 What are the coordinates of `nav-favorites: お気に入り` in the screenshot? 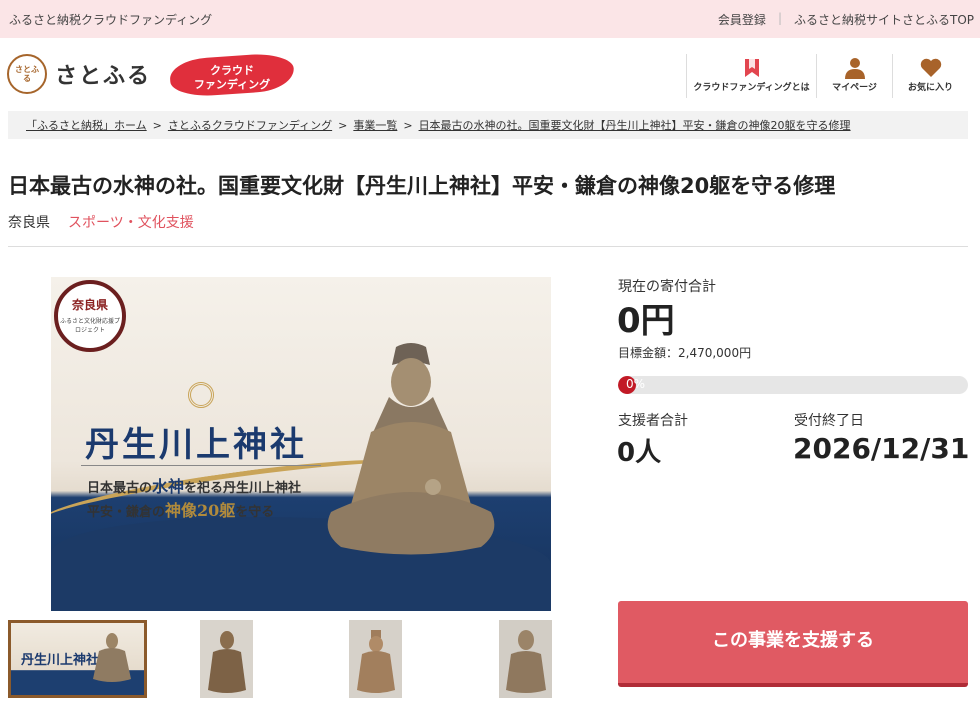 It's located at (930, 76).